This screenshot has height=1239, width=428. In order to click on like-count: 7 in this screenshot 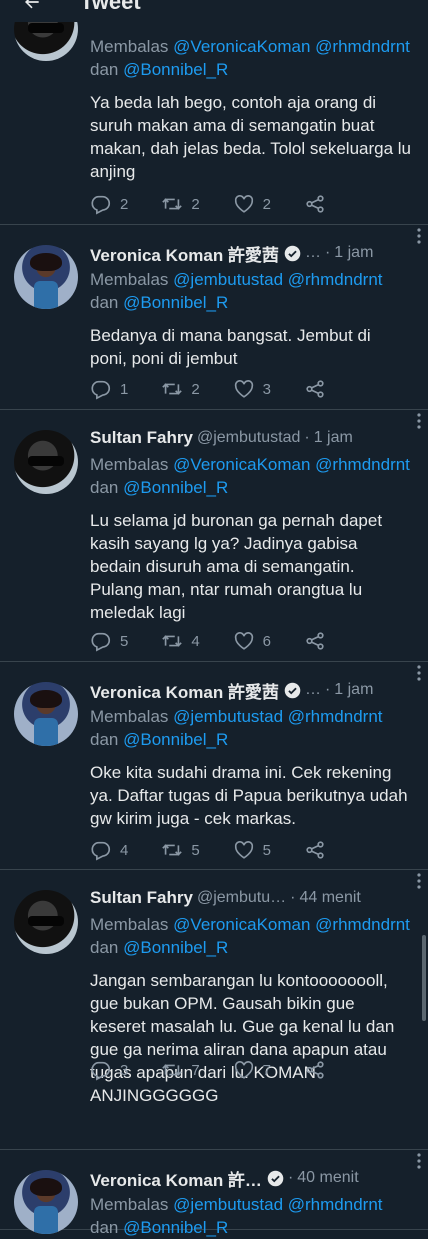, I will do `click(266, 1070)`.